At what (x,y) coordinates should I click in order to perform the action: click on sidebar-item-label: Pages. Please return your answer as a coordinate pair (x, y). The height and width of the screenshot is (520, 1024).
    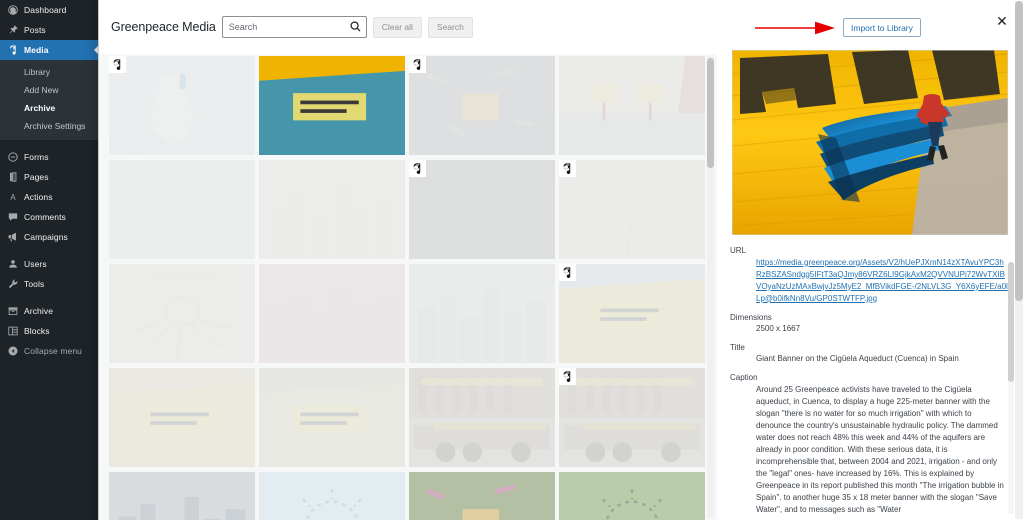
    Looking at the image, I should click on (36, 176).